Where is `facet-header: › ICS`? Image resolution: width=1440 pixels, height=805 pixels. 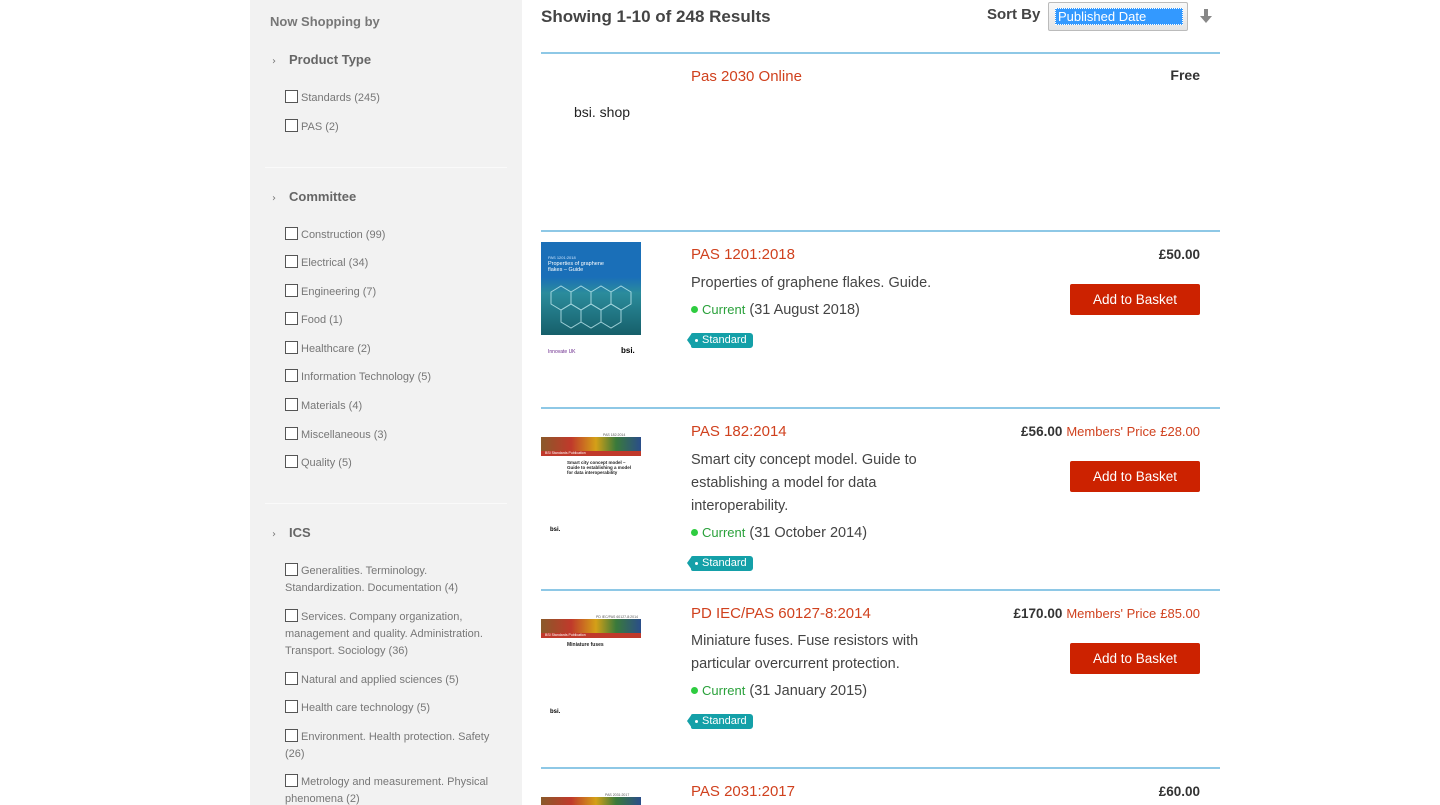 facet-header: › ICS is located at coordinates (386, 535).